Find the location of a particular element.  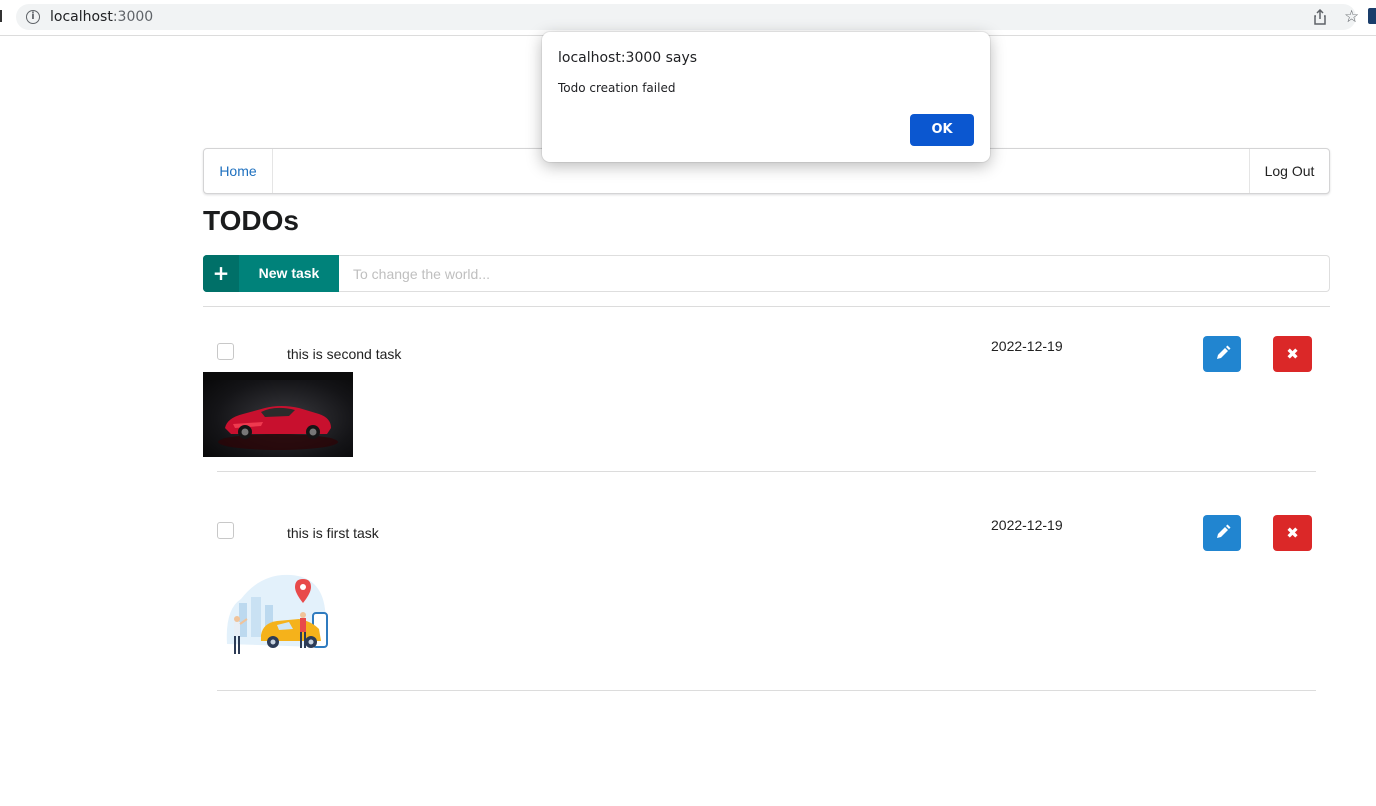

new-task-button: + New task is located at coordinates (271, 273).